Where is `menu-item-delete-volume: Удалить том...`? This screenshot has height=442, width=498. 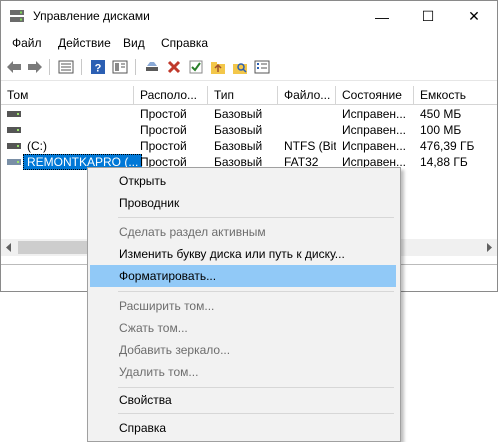 menu-item-delete-volume: Удалить том... is located at coordinates (159, 372).